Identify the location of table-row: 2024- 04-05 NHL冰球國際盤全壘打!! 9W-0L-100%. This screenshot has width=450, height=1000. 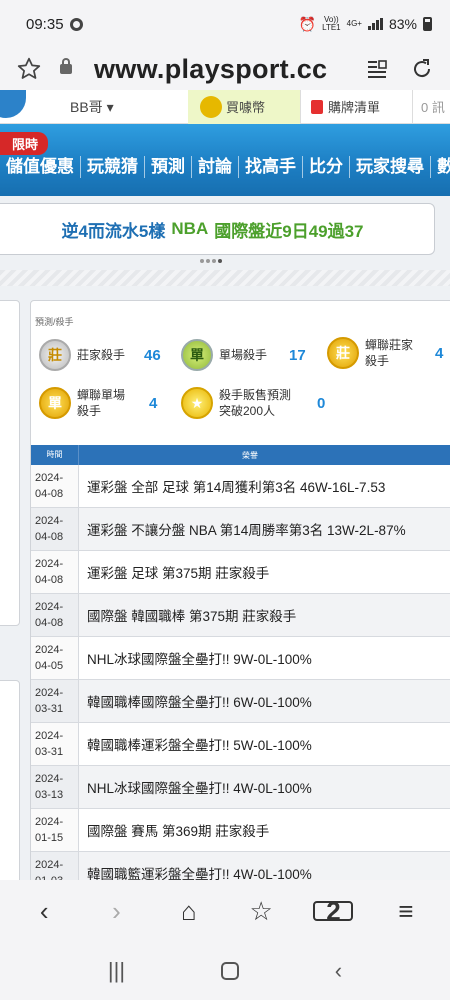
(240, 658).